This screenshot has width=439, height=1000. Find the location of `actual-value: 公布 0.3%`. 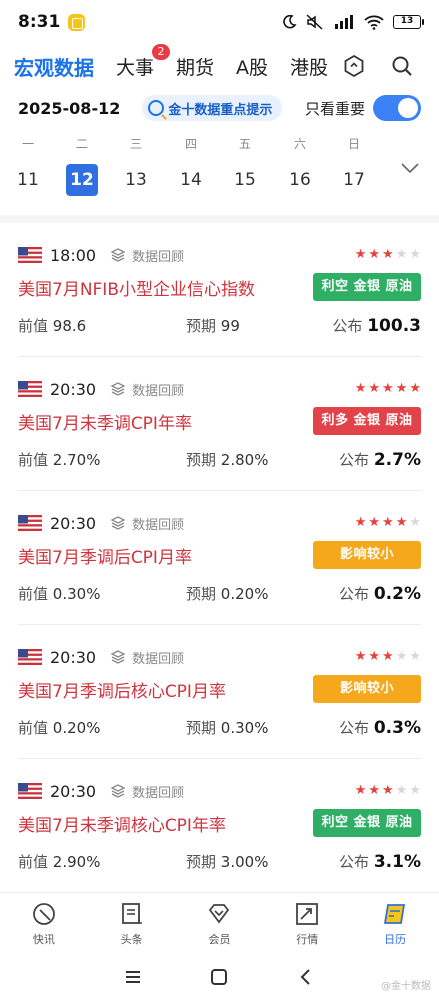

actual-value: 公布 0.3% is located at coordinates (380, 727).